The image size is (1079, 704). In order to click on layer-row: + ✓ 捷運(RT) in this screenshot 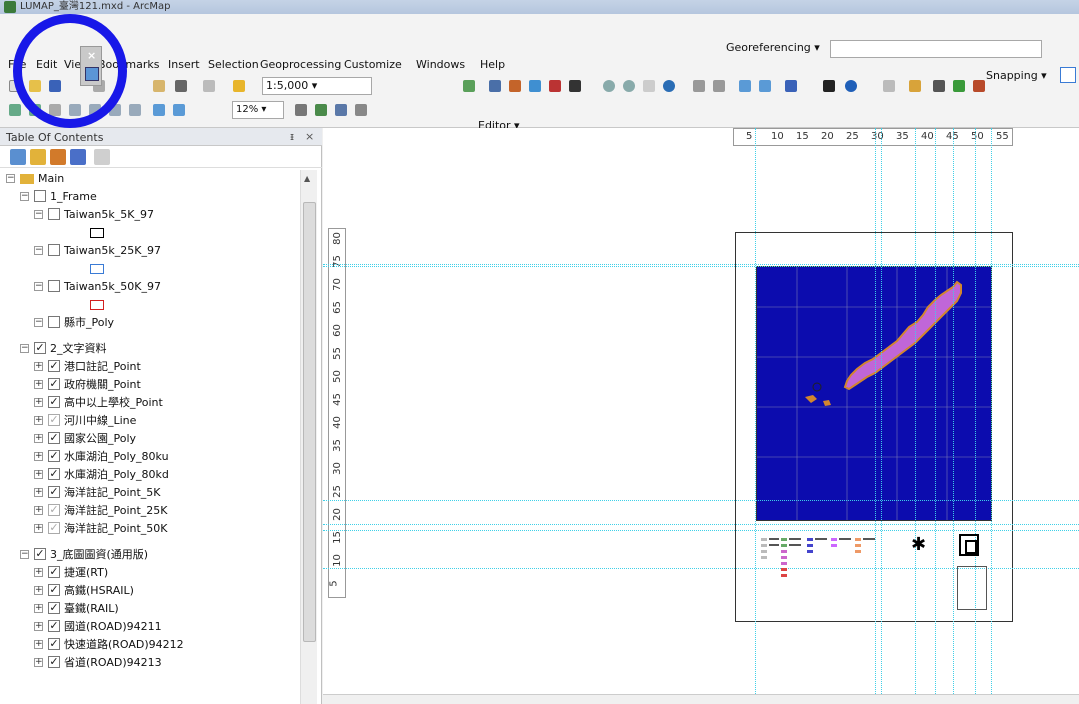, I will do `click(71, 573)`.